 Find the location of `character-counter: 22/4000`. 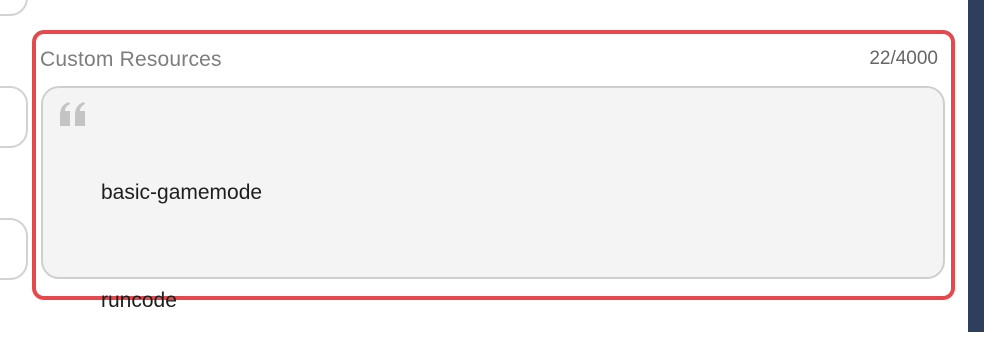

character-counter: 22/4000 is located at coordinates (903, 58).